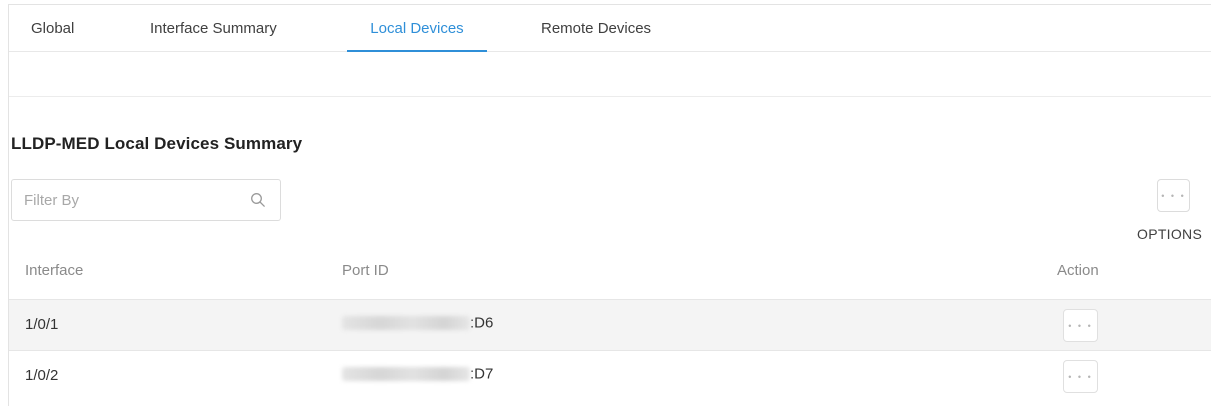 Image resolution: width=1211 pixels, height=406 pixels. I want to click on tab-interface-summary: Interface Summary, so click(213, 28).